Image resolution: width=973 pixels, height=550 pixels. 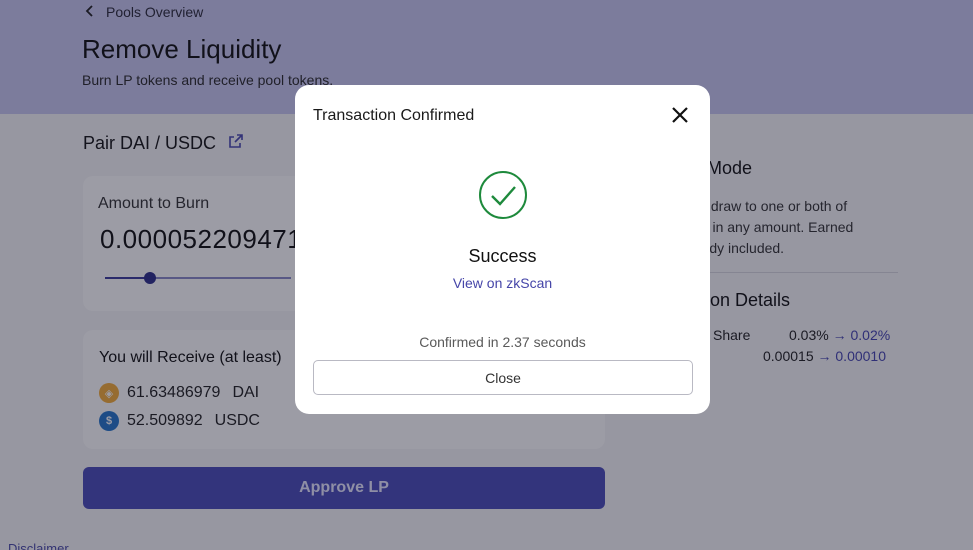 What do you see at coordinates (680, 115) in the screenshot?
I see `close-icon` at bounding box center [680, 115].